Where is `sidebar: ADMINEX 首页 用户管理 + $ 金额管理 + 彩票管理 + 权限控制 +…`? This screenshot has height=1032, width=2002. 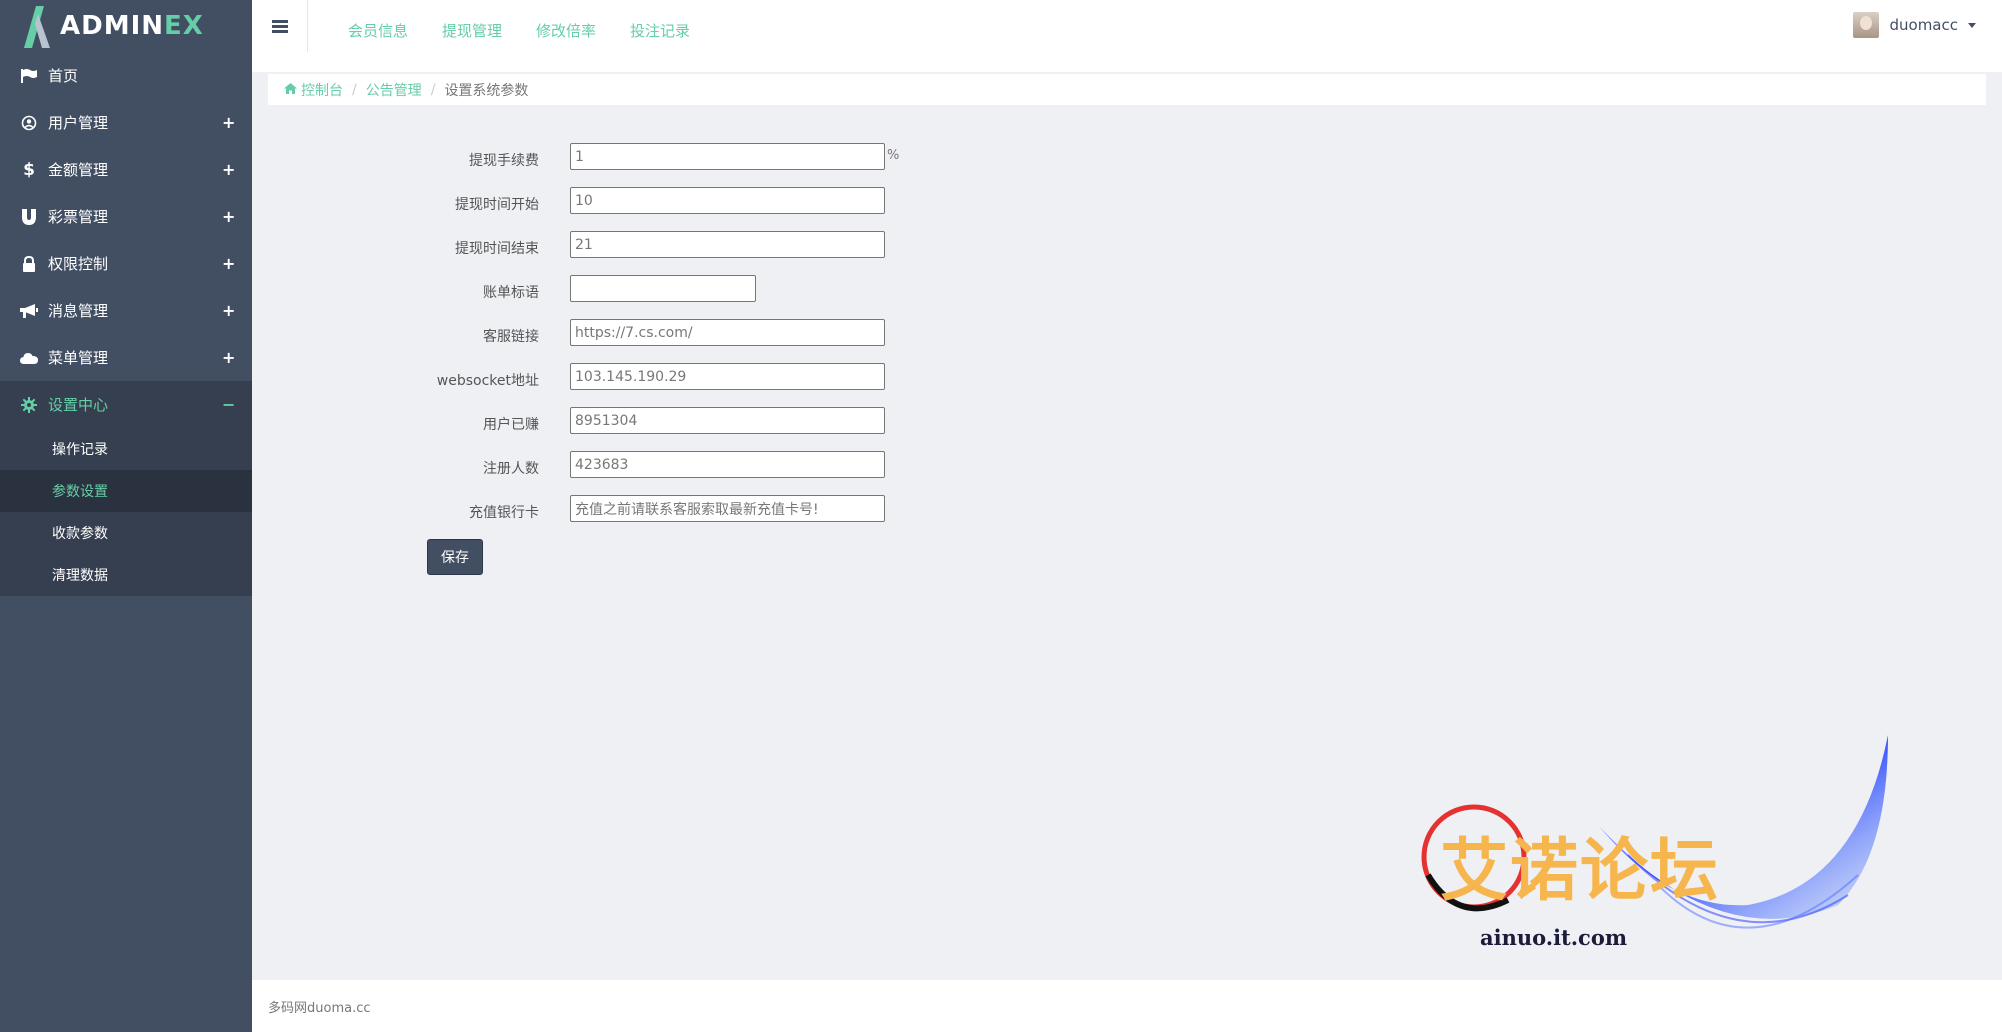
sidebar: ADMINEX 首页 用户管理 + $ 金额管理 + 彩票管理 + 权限控制 +… is located at coordinates (126, 516).